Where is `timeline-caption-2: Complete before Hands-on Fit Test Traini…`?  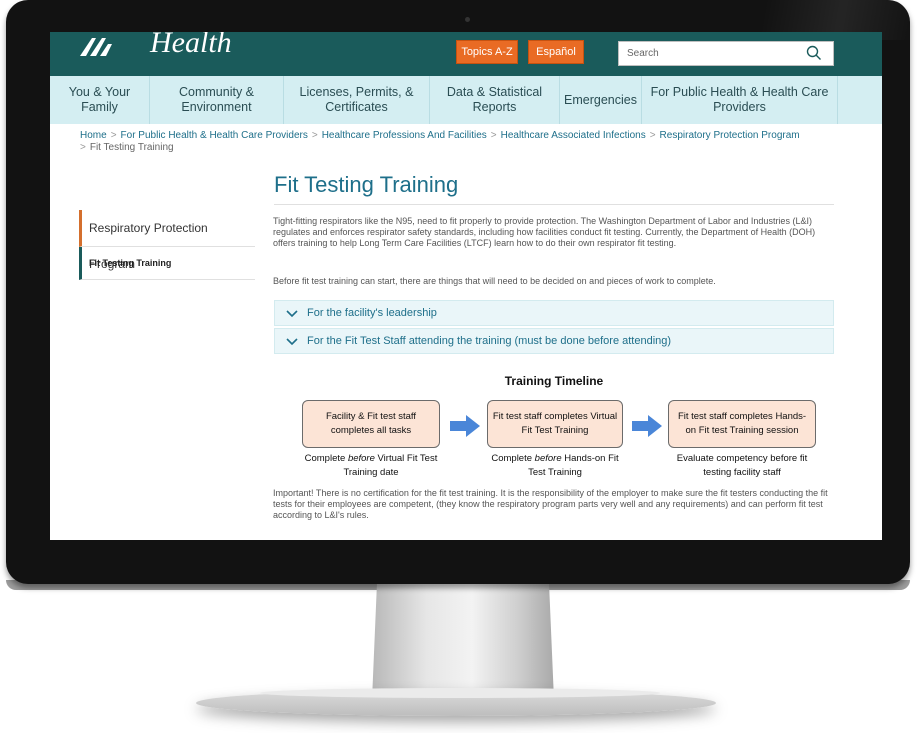 timeline-caption-2: Complete before Hands-on Fit Test Traini… is located at coordinates (555, 465).